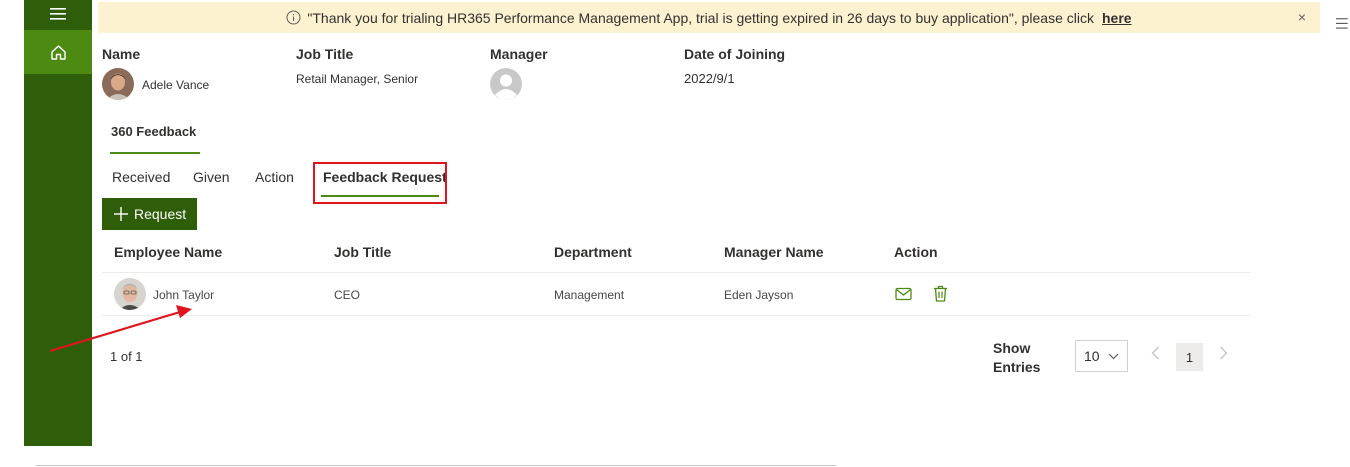 This screenshot has width=1350, height=467. Describe the element at coordinates (519, 54) in the screenshot. I see `manager-label: Manager` at that location.